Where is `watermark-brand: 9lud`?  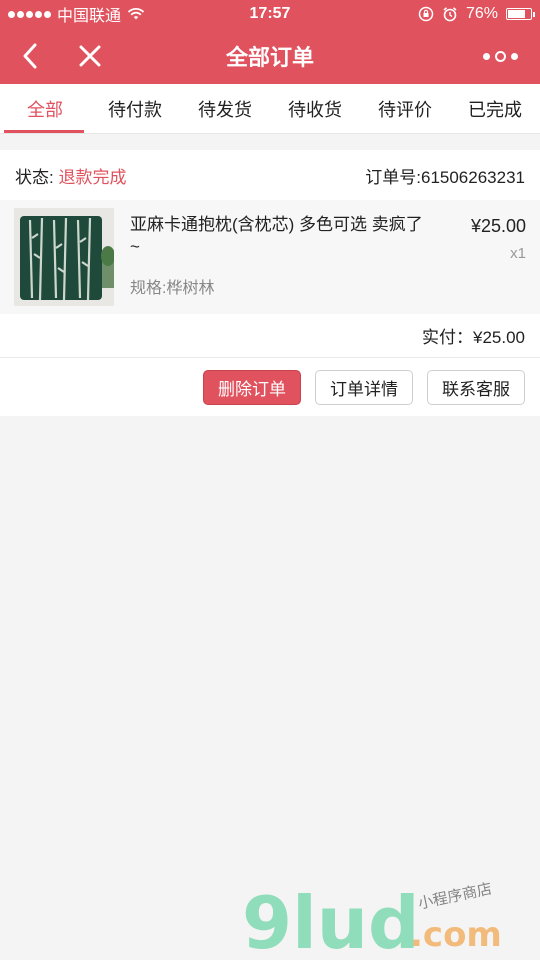
watermark-brand: 9lud is located at coordinates (331, 920).